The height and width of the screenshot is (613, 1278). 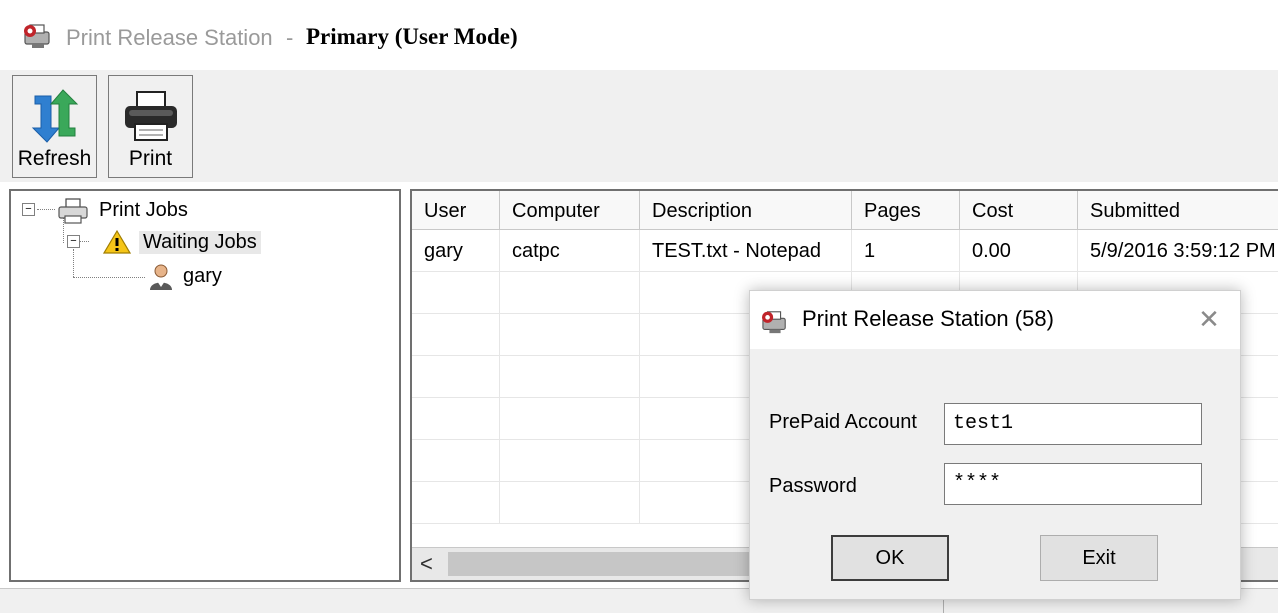 I want to click on column-header-pages: Pages, so click(x=906, y=210).